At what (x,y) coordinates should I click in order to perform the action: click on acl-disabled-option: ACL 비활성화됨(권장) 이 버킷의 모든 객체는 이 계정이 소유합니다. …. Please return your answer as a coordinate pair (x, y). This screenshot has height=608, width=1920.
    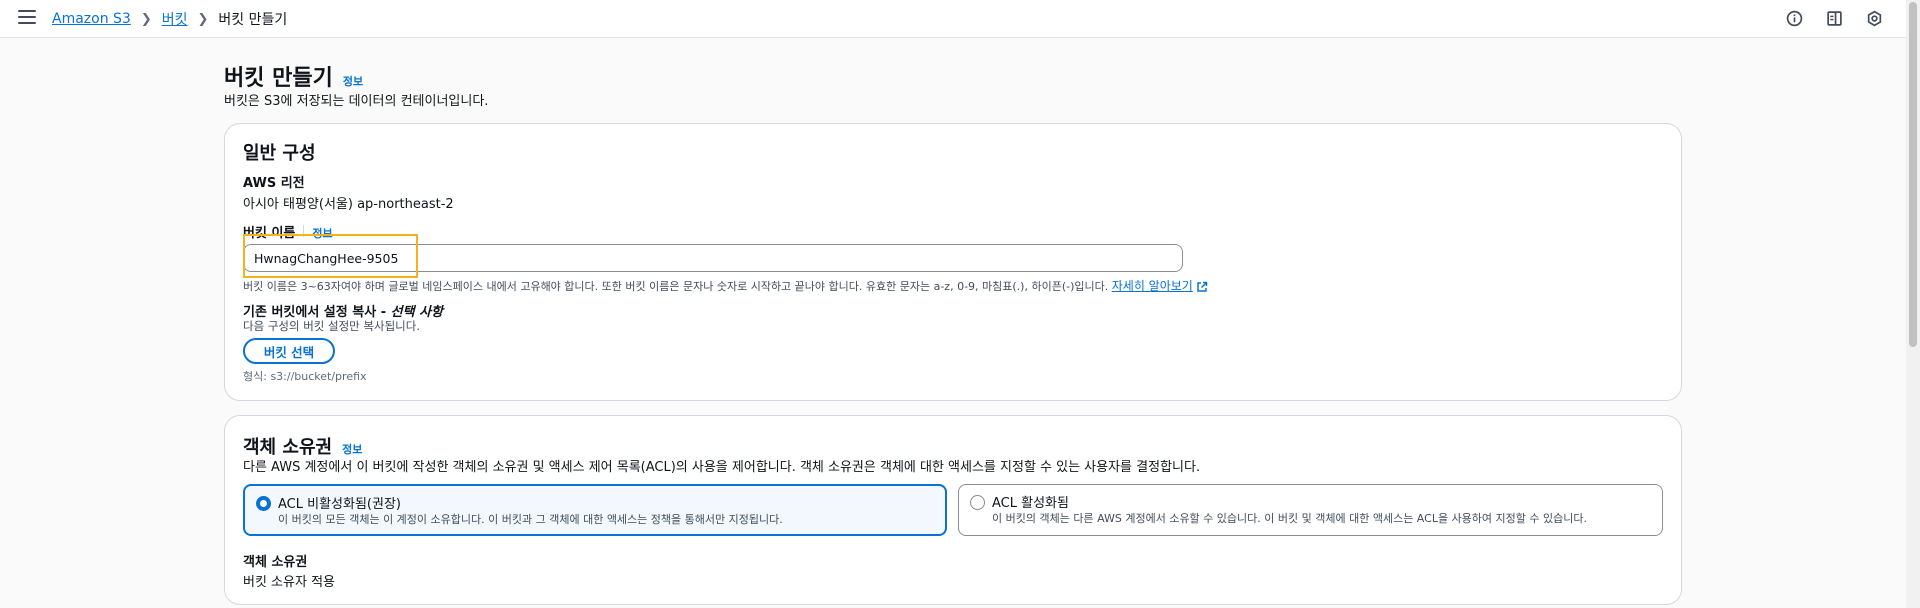
    Looking at the image, I should click on (595, 510).